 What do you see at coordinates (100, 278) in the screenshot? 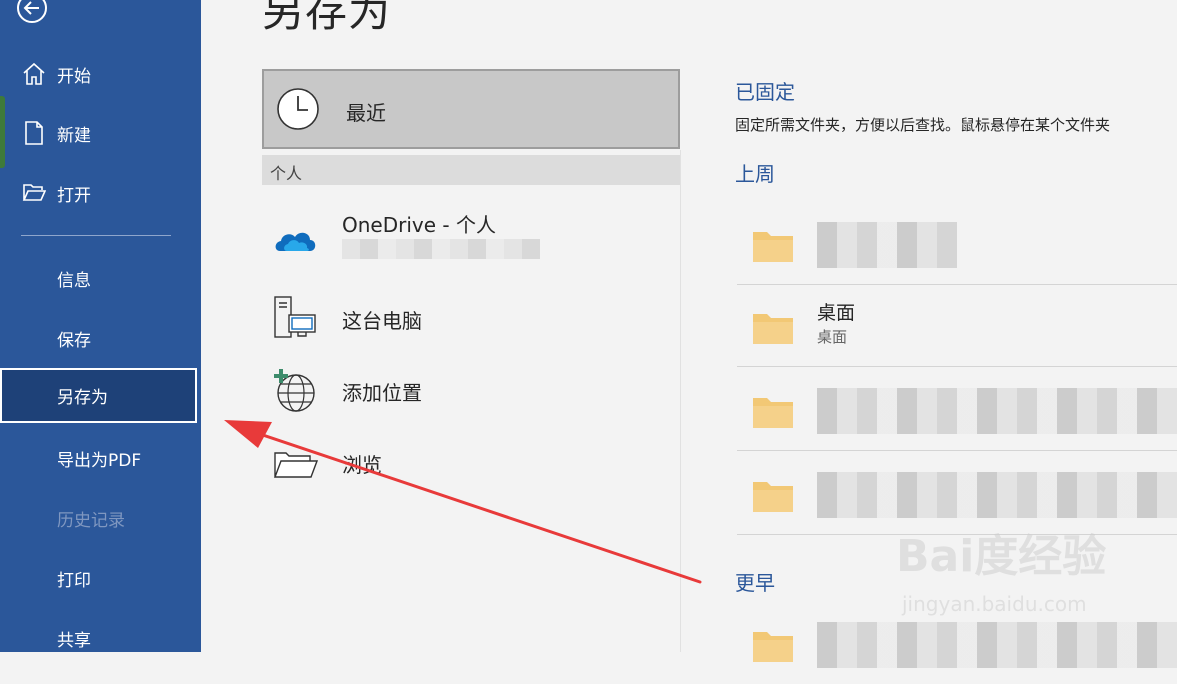
I see `sidebar-item-info: 信息` at bounding box center [100, 278].